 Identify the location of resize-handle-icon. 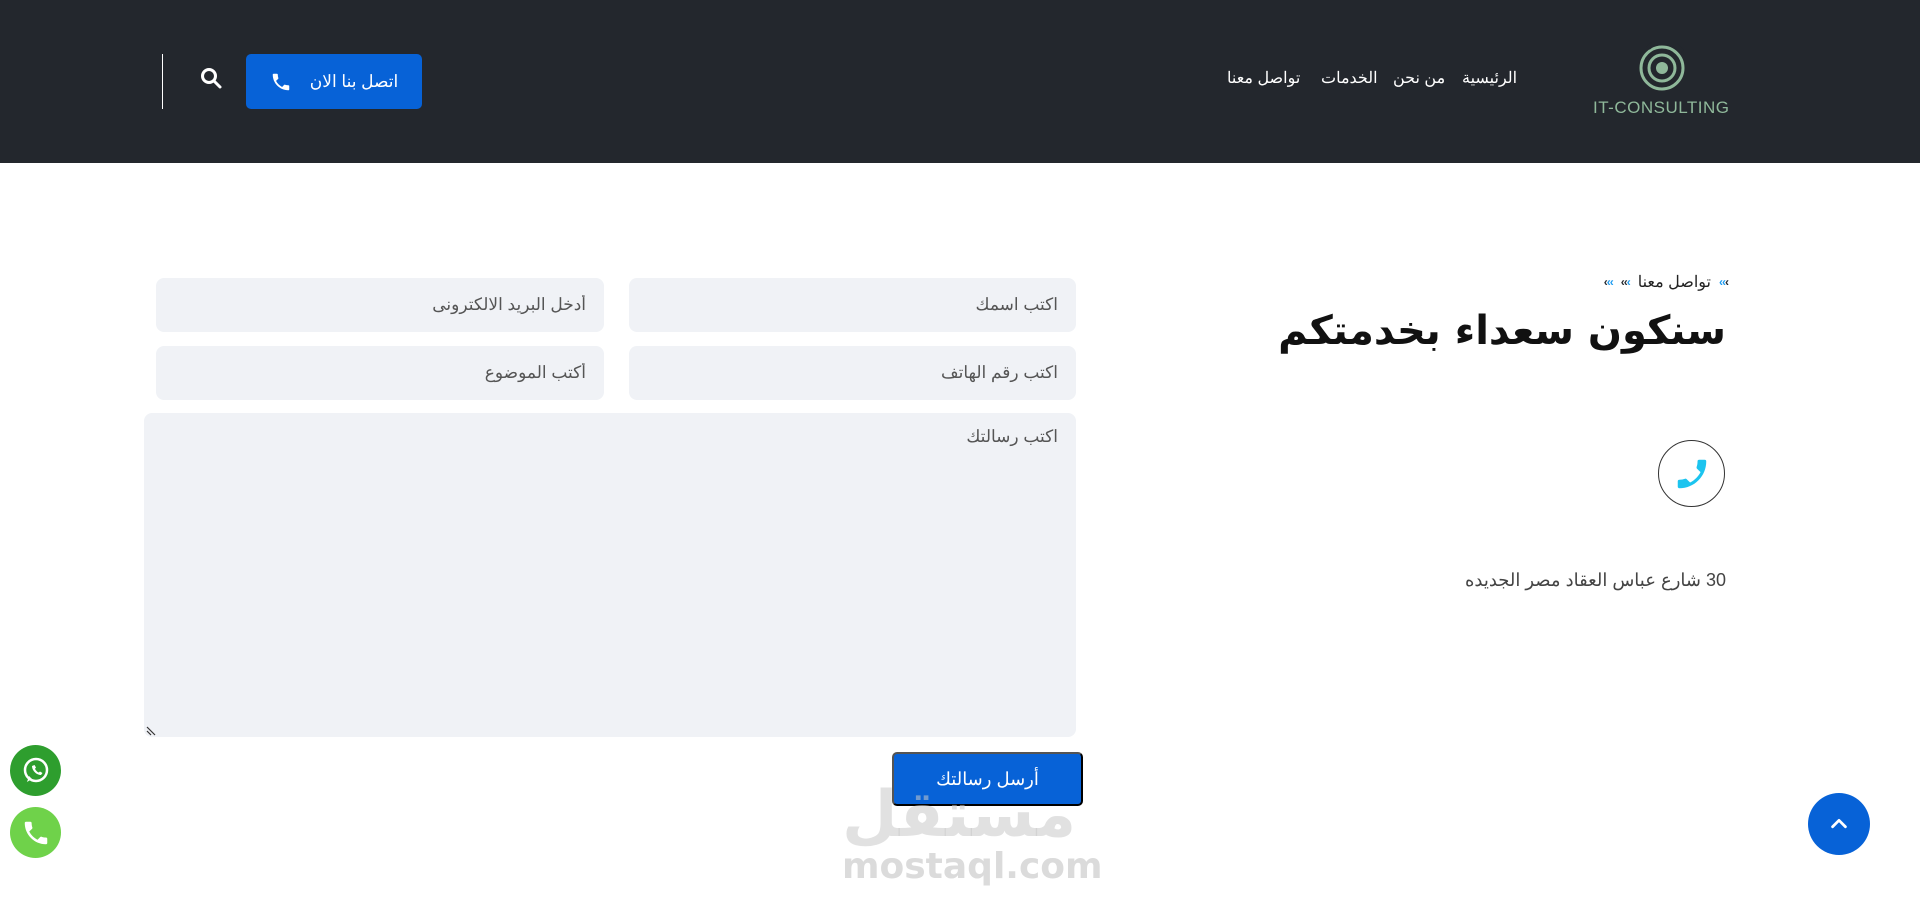
(151, 731).